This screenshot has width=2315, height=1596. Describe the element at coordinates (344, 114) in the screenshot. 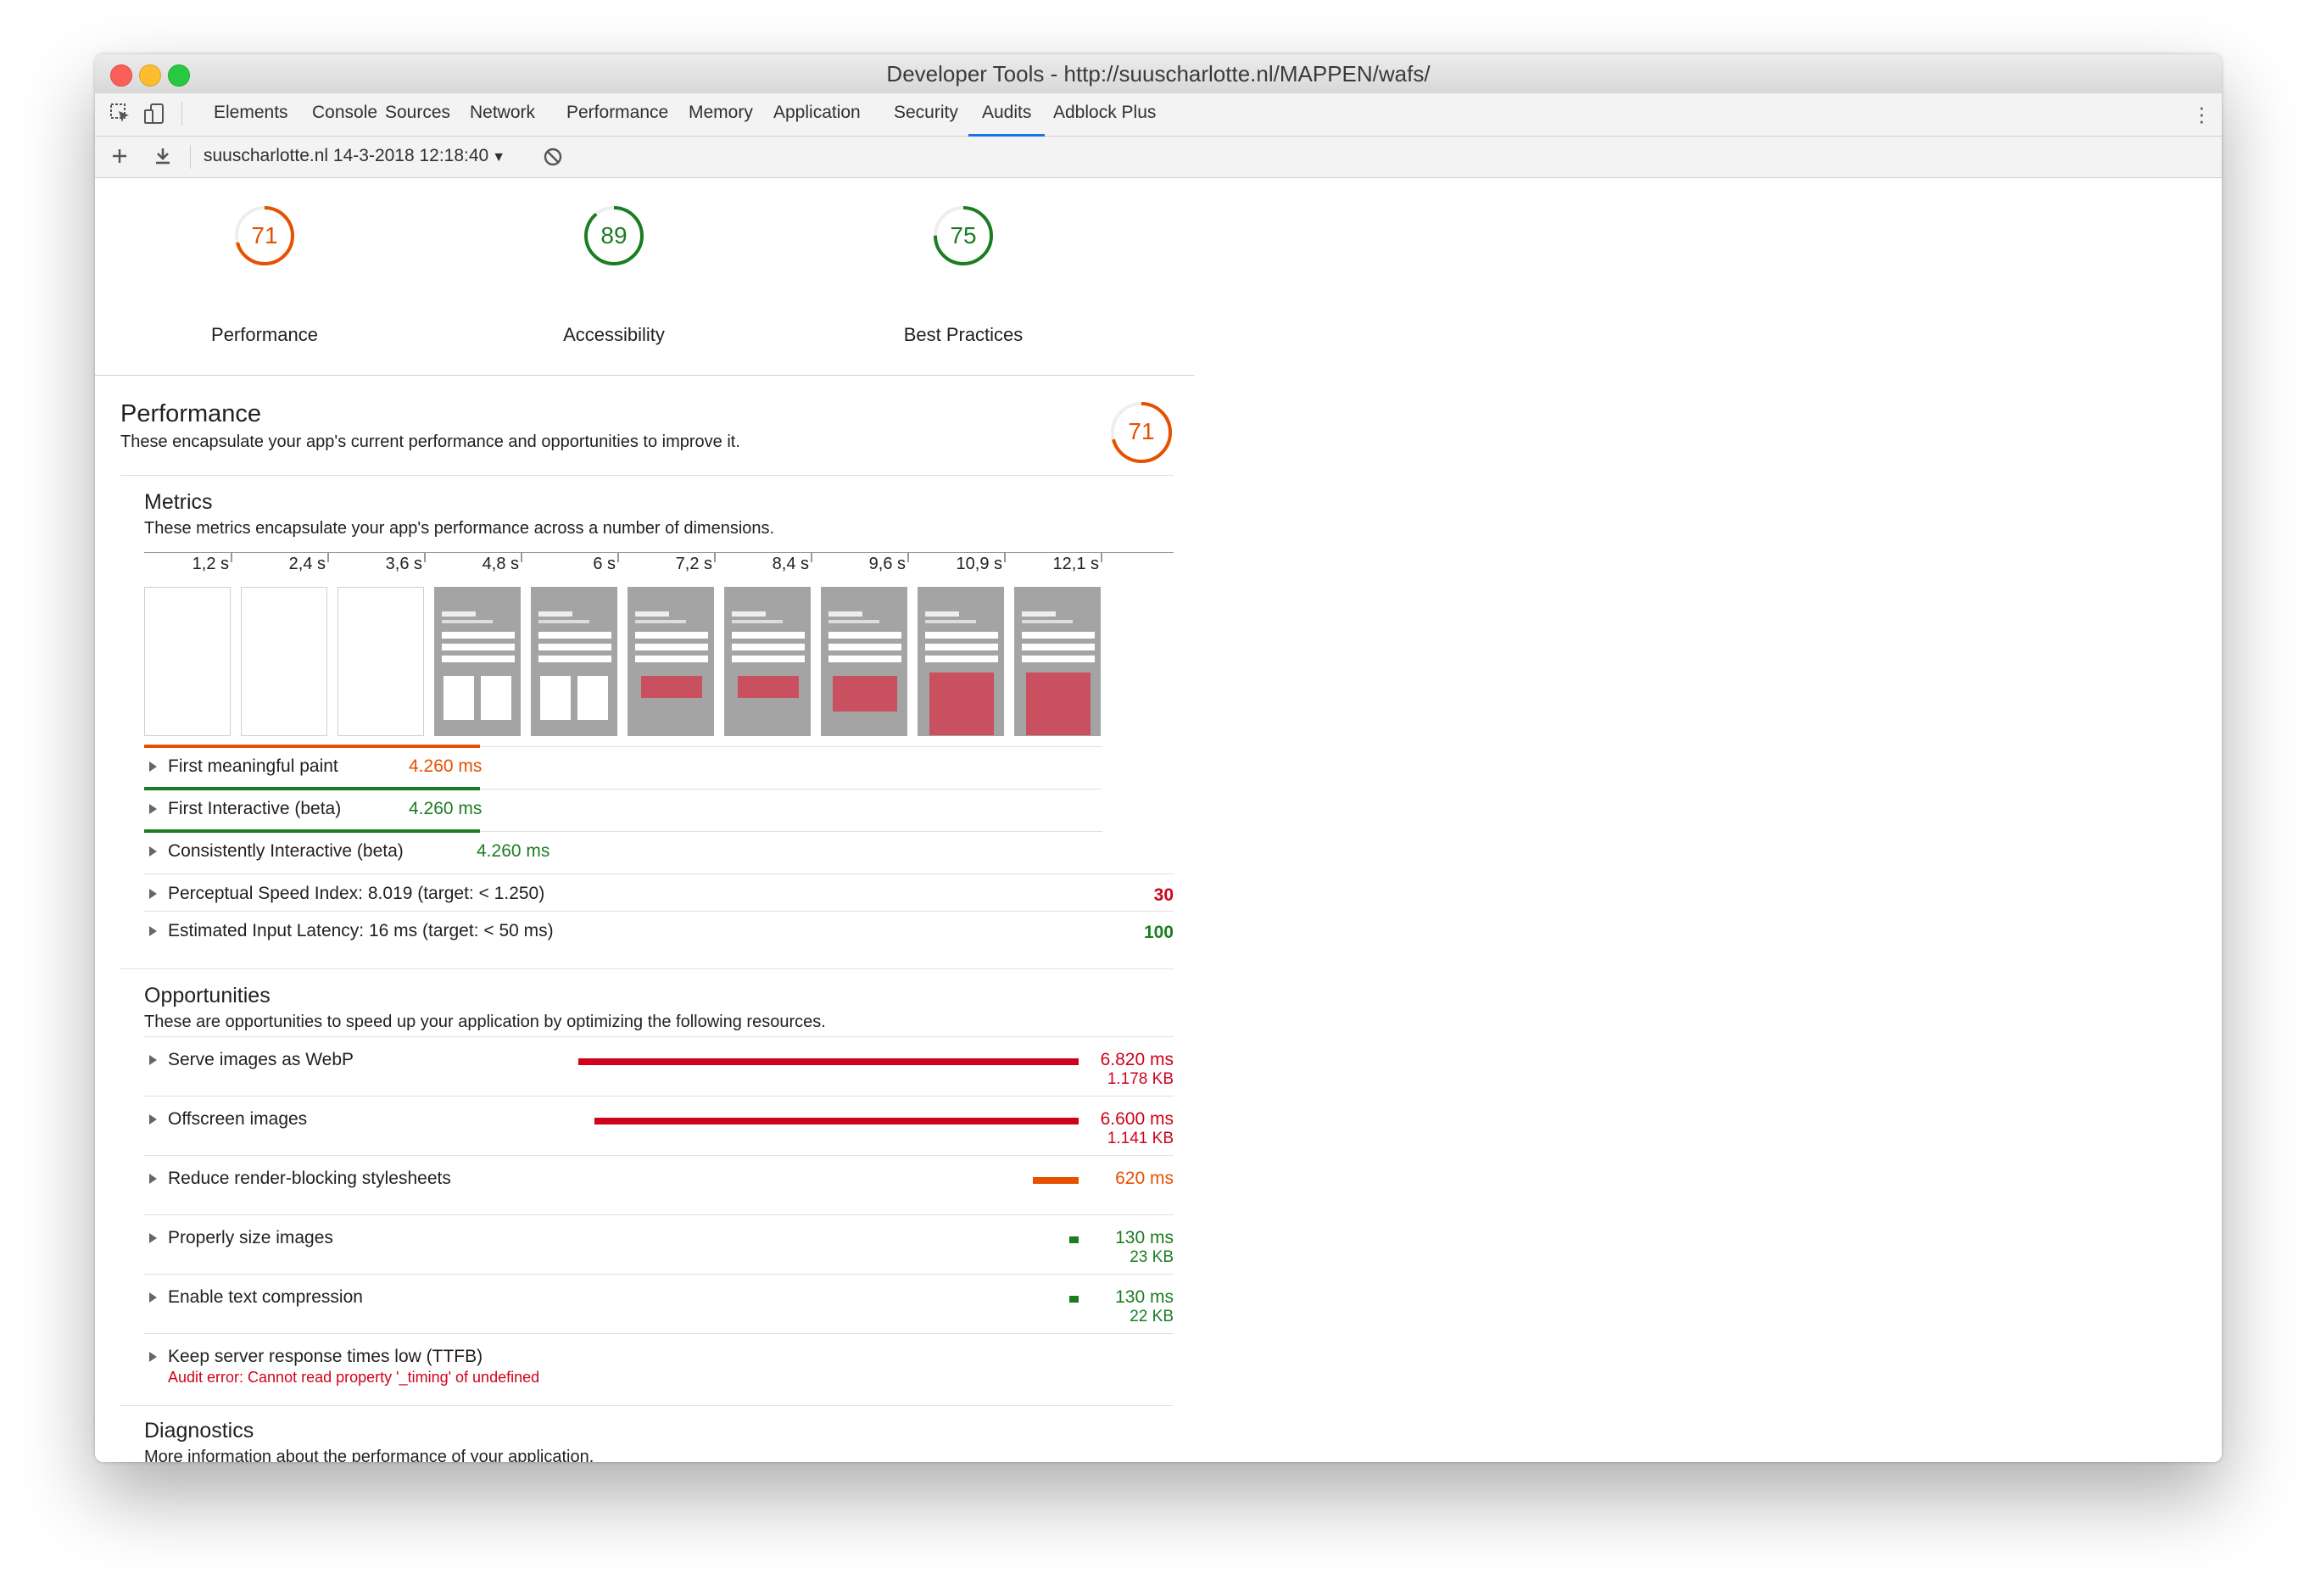

I see `tab-console: Console` at that location.